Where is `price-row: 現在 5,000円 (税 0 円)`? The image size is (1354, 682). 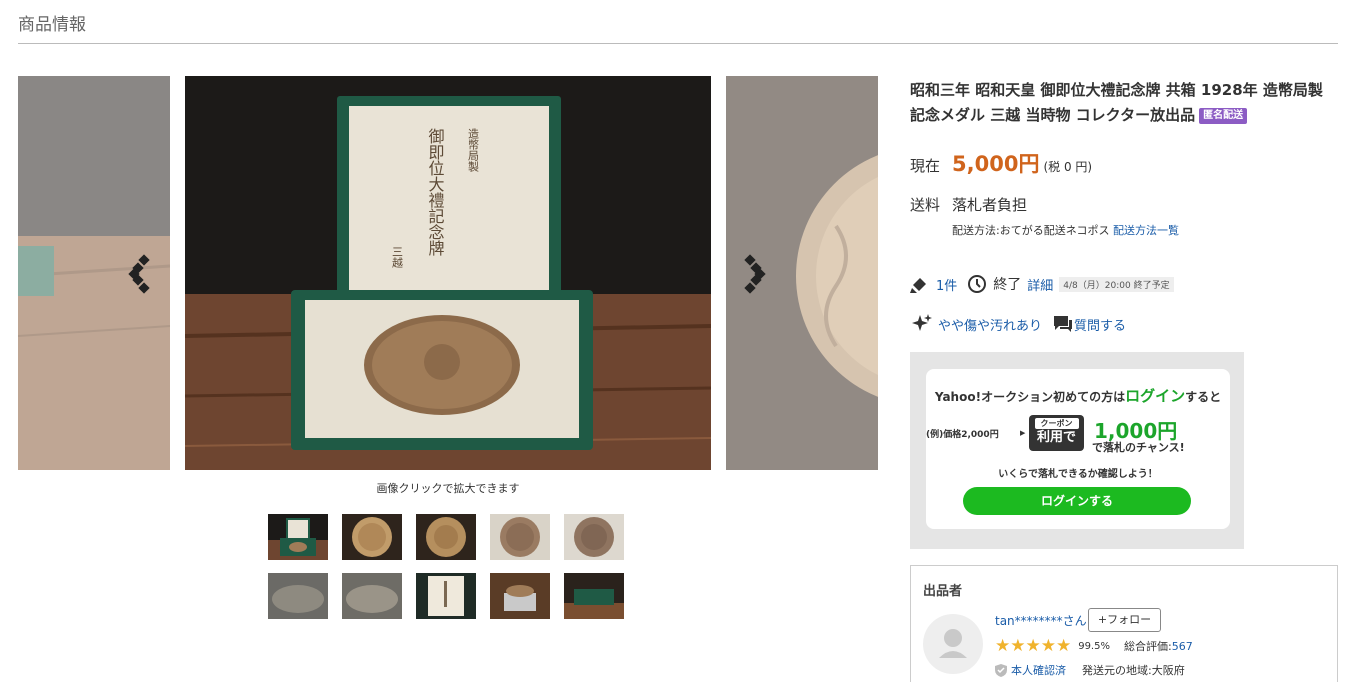 price-row: 現在 5,000円 (税 0 円) is located at coordinates (1001, 163).